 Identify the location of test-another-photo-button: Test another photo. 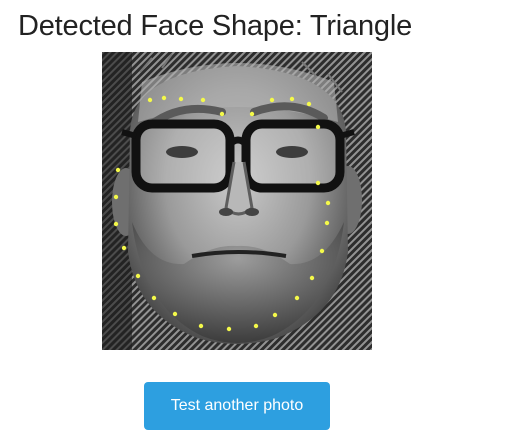
(237, 406).